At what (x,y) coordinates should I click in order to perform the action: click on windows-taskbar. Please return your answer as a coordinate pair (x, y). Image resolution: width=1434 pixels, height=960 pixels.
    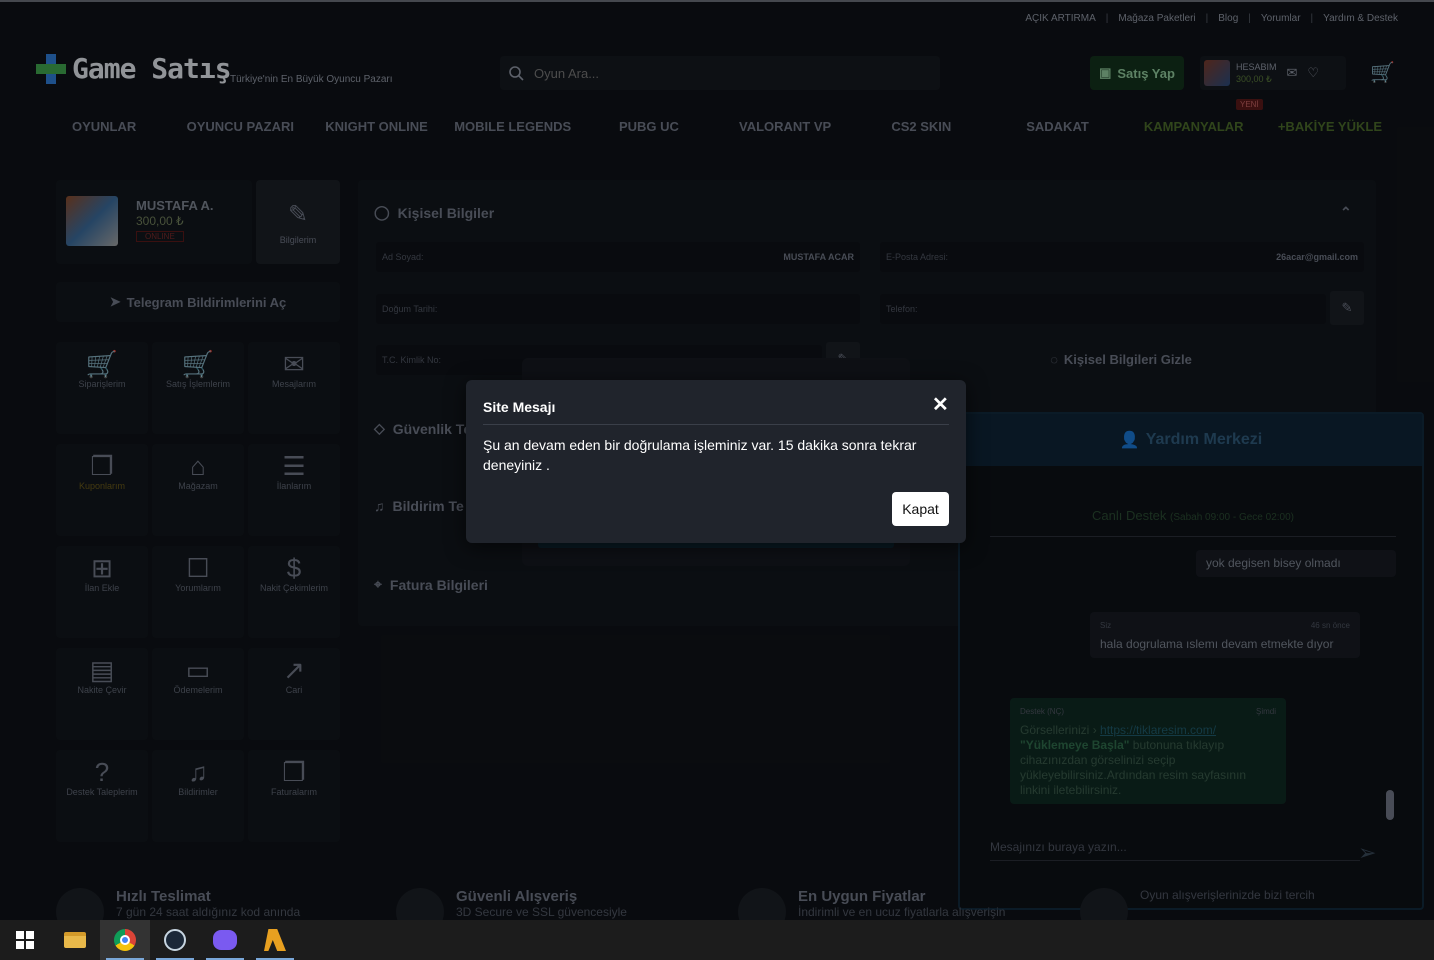
    Looking at the image, I should click on (717, 940).